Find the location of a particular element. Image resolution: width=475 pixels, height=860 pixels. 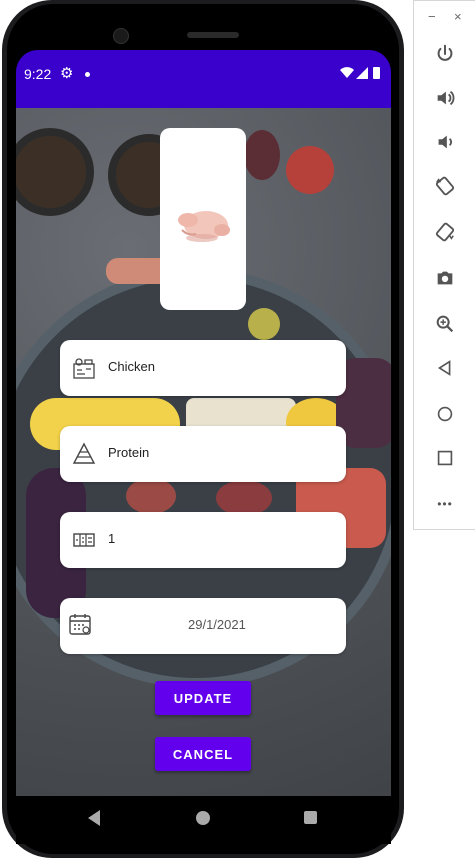

product-image-card is located at coordinates (203, 219).